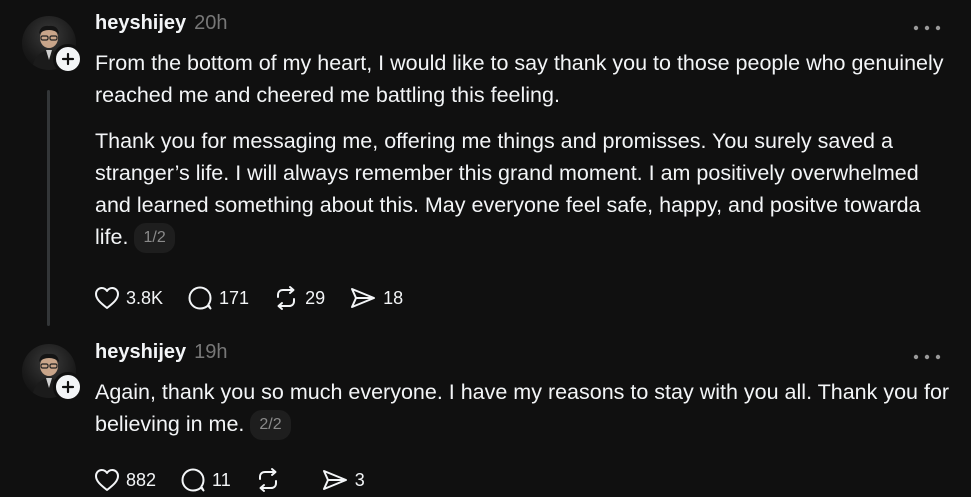  What do you see at coordinates (52, 373) in the screenshot?
I see `avatar-container` at bounding box center [52, 373].